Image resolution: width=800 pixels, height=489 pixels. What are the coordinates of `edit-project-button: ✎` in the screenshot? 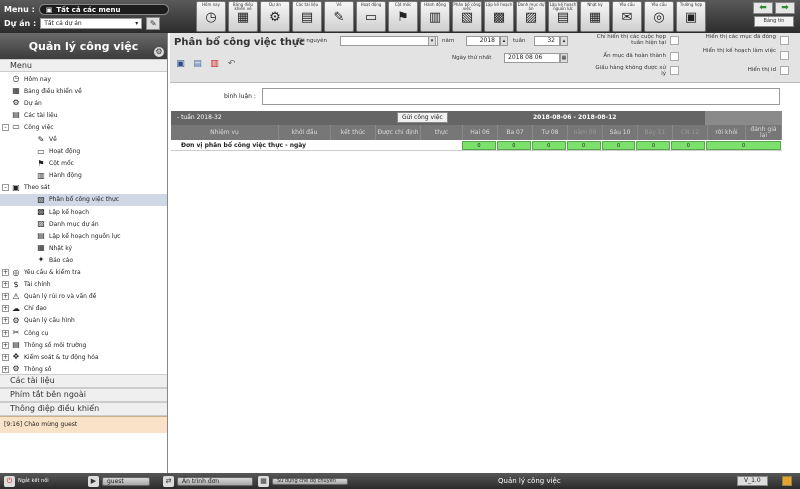 It's located at (153, 23).